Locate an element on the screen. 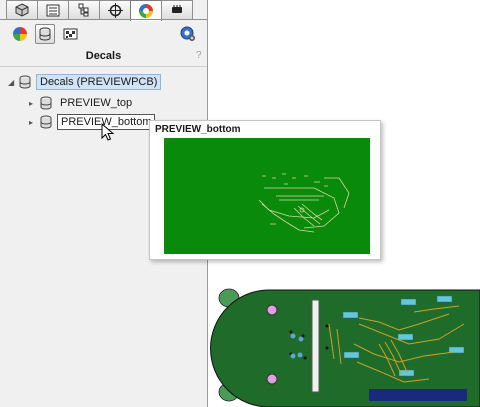 This screenshot has height=407, width=480. add-decal-button is located at coordinates (188, 34).